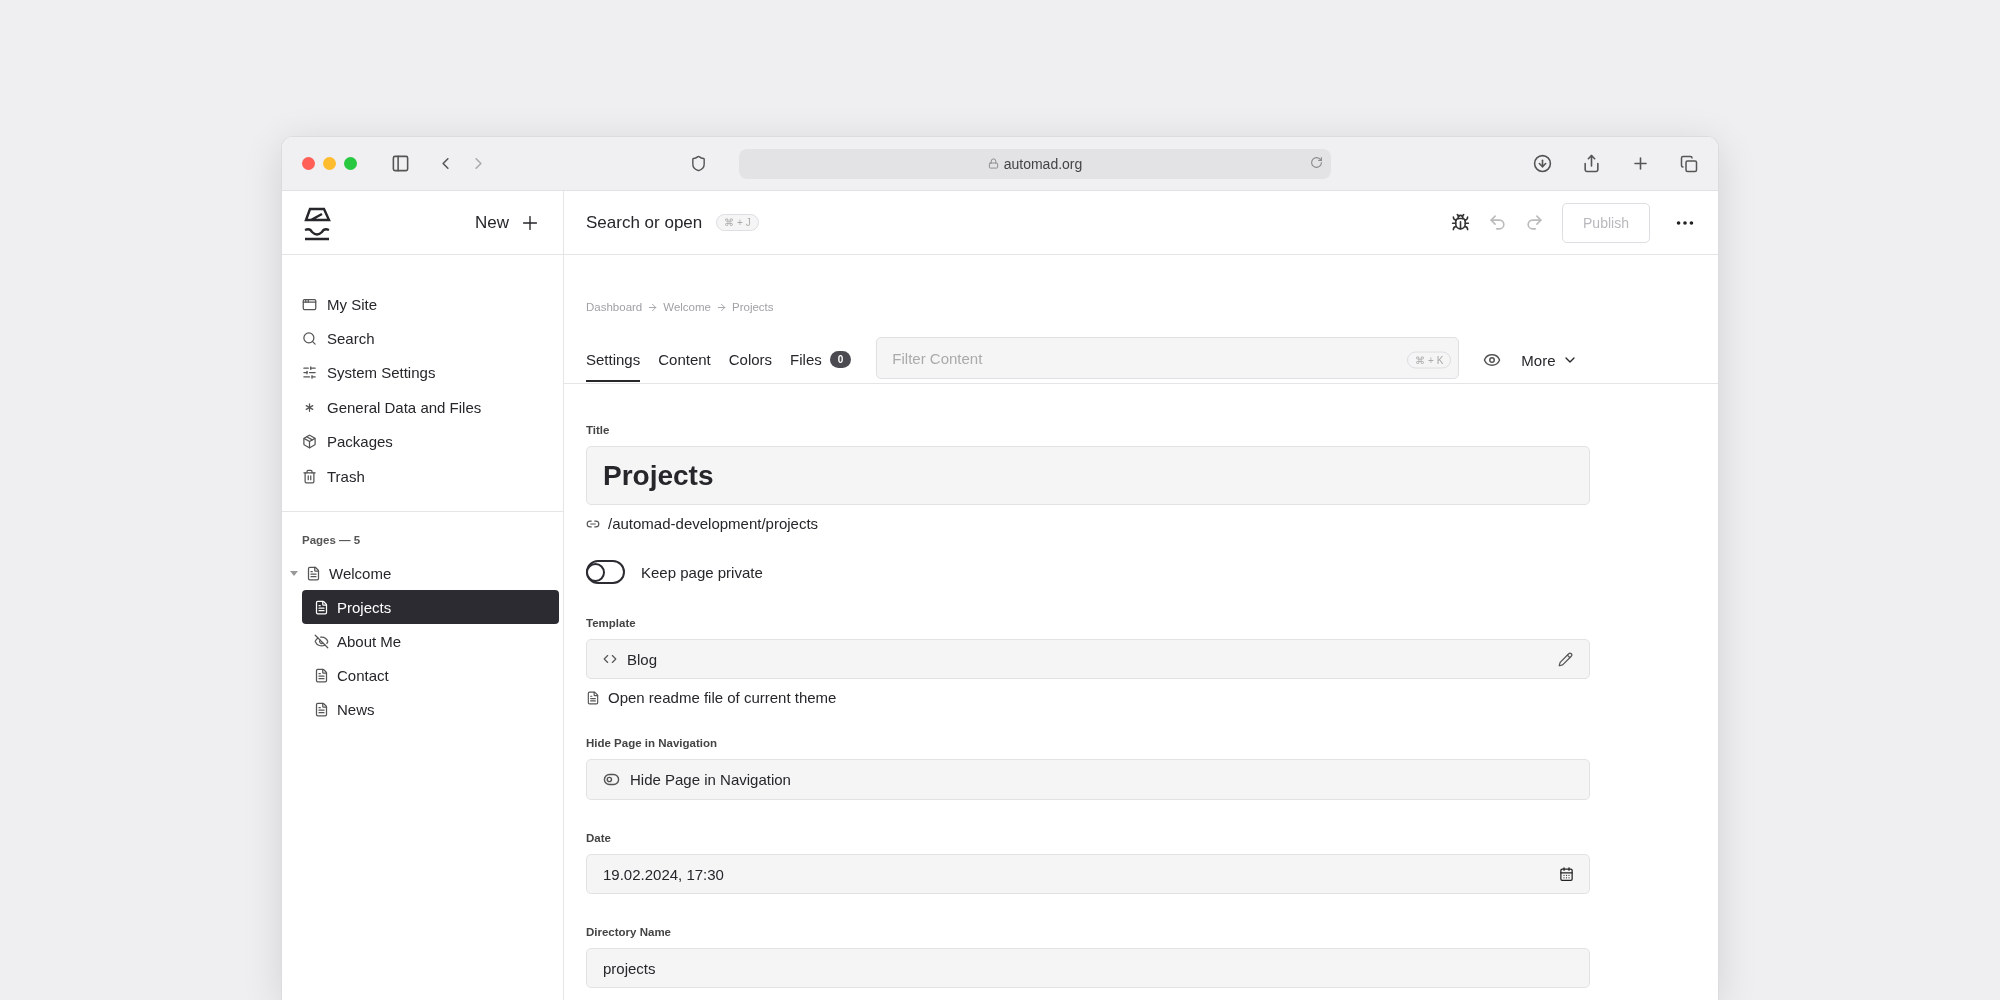 This screenshot has width=2000, height=1000. Describe the element at coordinates (698, 163) in the screenshot. I see `shield-icon` at that location.